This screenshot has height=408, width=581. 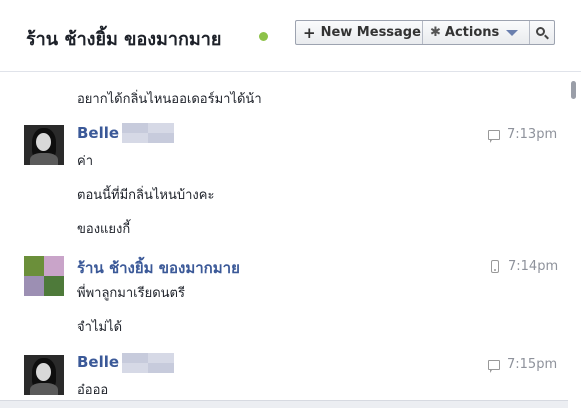 I want to click on message-text: ตอนนี้ที่มีกลิ่นไหนบ้างคะ, so click(x=146, y=195).